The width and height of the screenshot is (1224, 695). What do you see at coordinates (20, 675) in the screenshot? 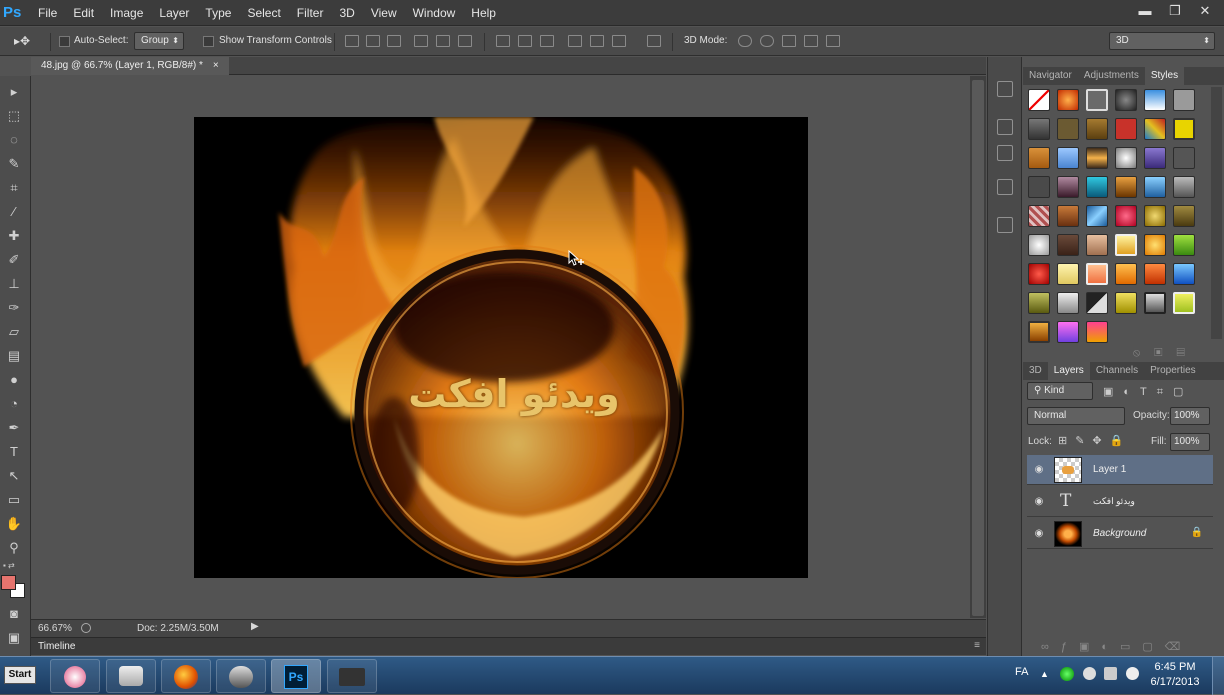
I see `start-button: Start` at bounding box center [20, 675].